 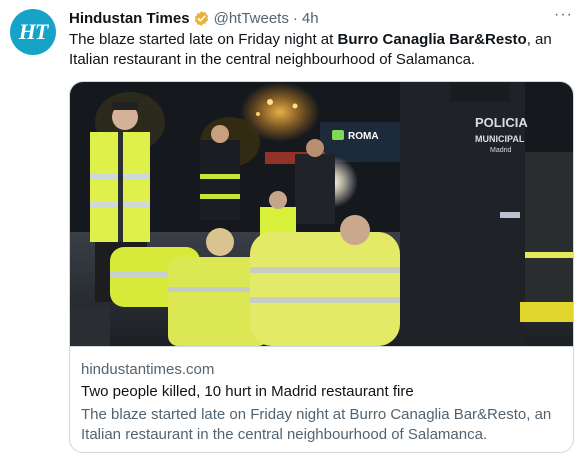 What do you see at coordinates (251, 18) in the screenshot?
I see `author-handle: @htTweets` at bounding box center [251, 18].